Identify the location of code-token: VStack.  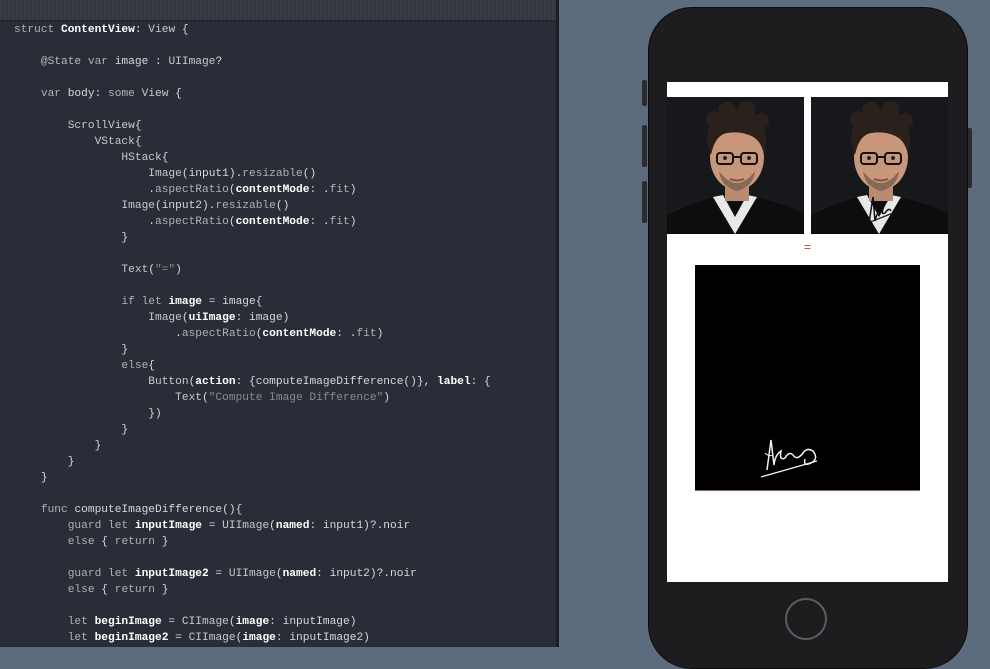
(114, 142).